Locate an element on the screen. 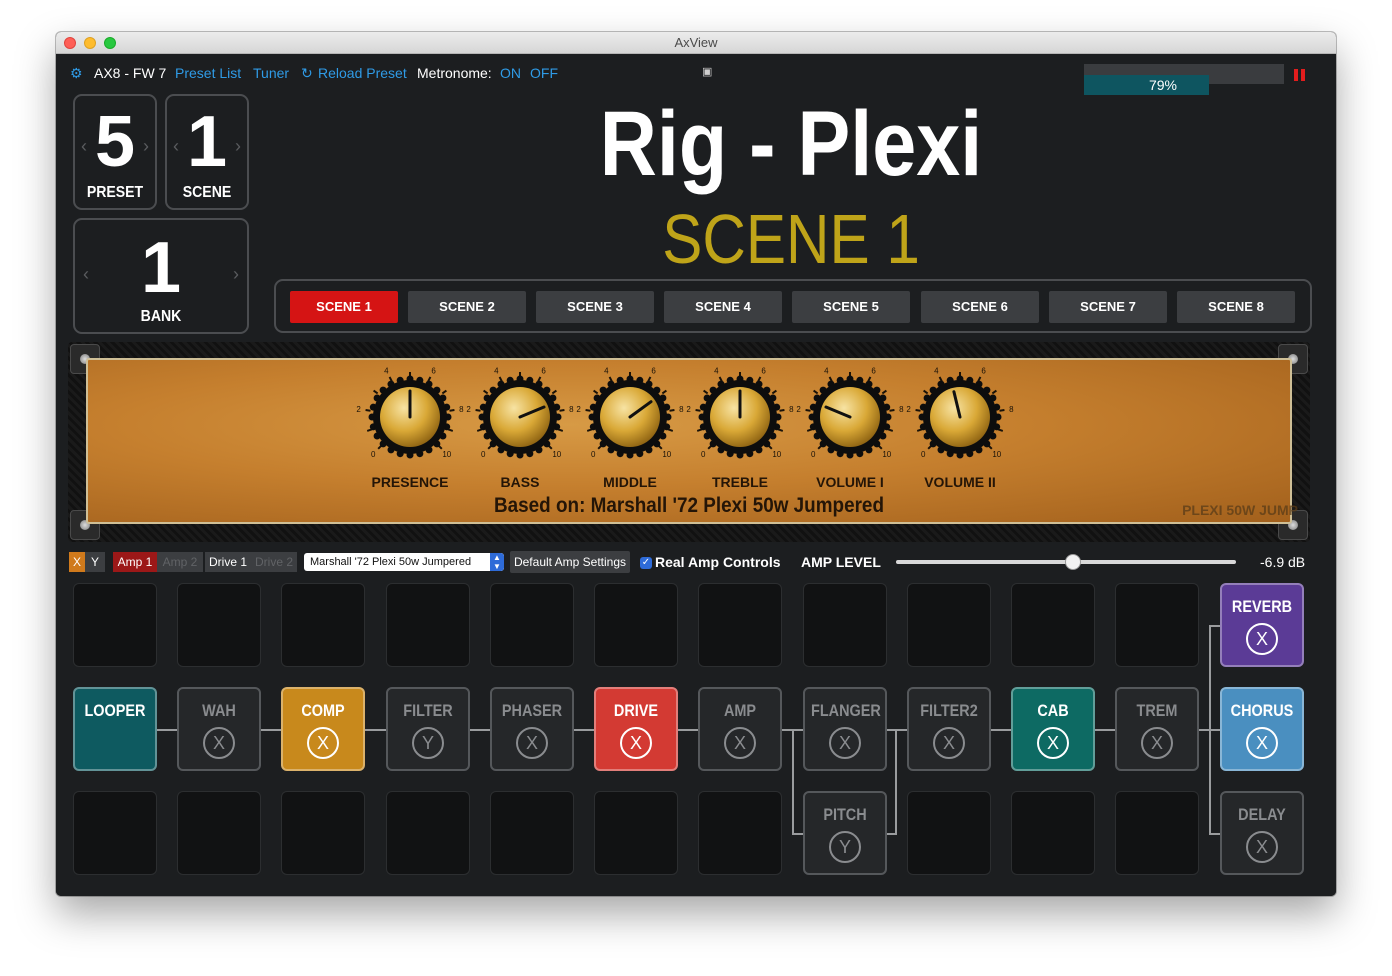 Image resolution: width=1392 pixels, height=976 pixels. scene-4-button: SCENE 4 is located at coordinates (723, 307).